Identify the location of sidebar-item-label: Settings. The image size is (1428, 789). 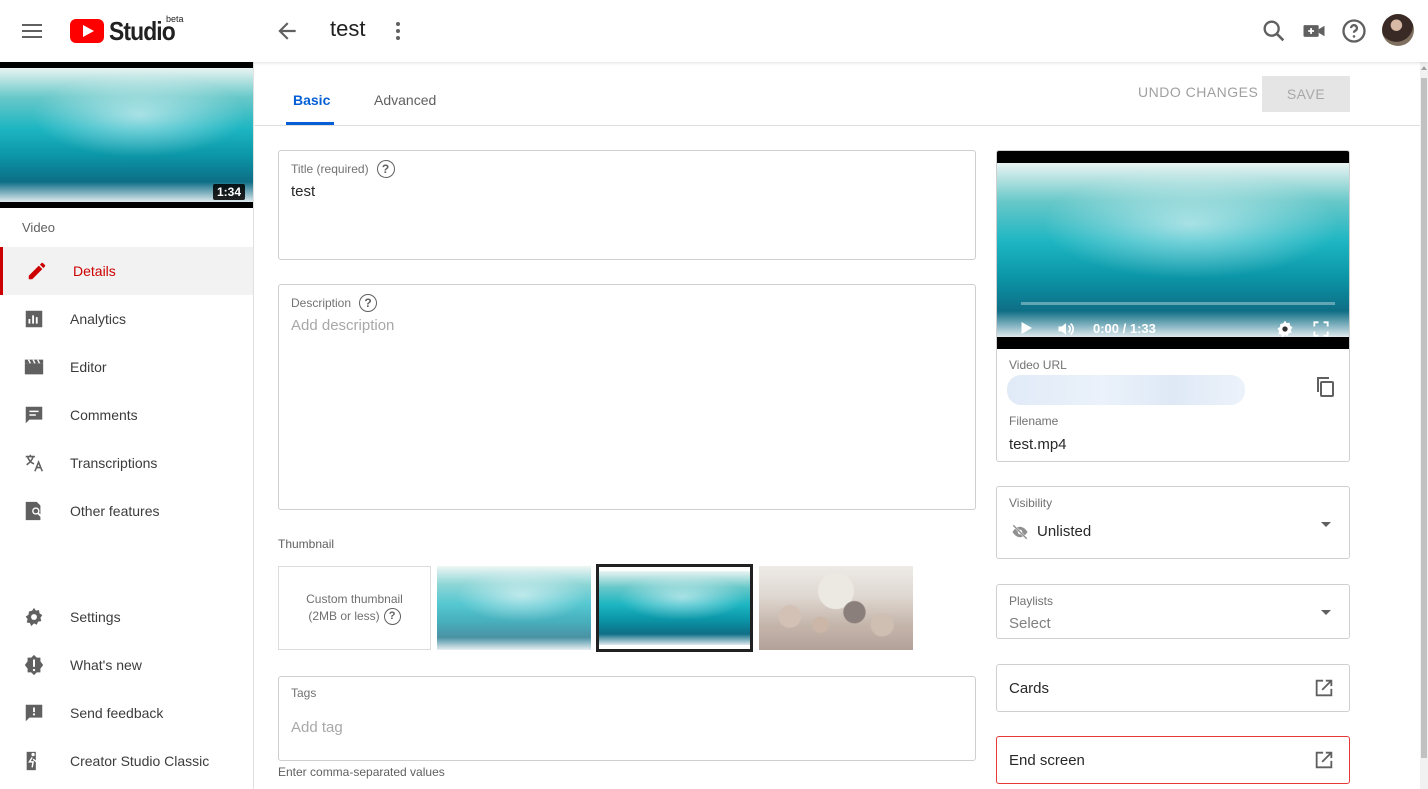
(95, 617).